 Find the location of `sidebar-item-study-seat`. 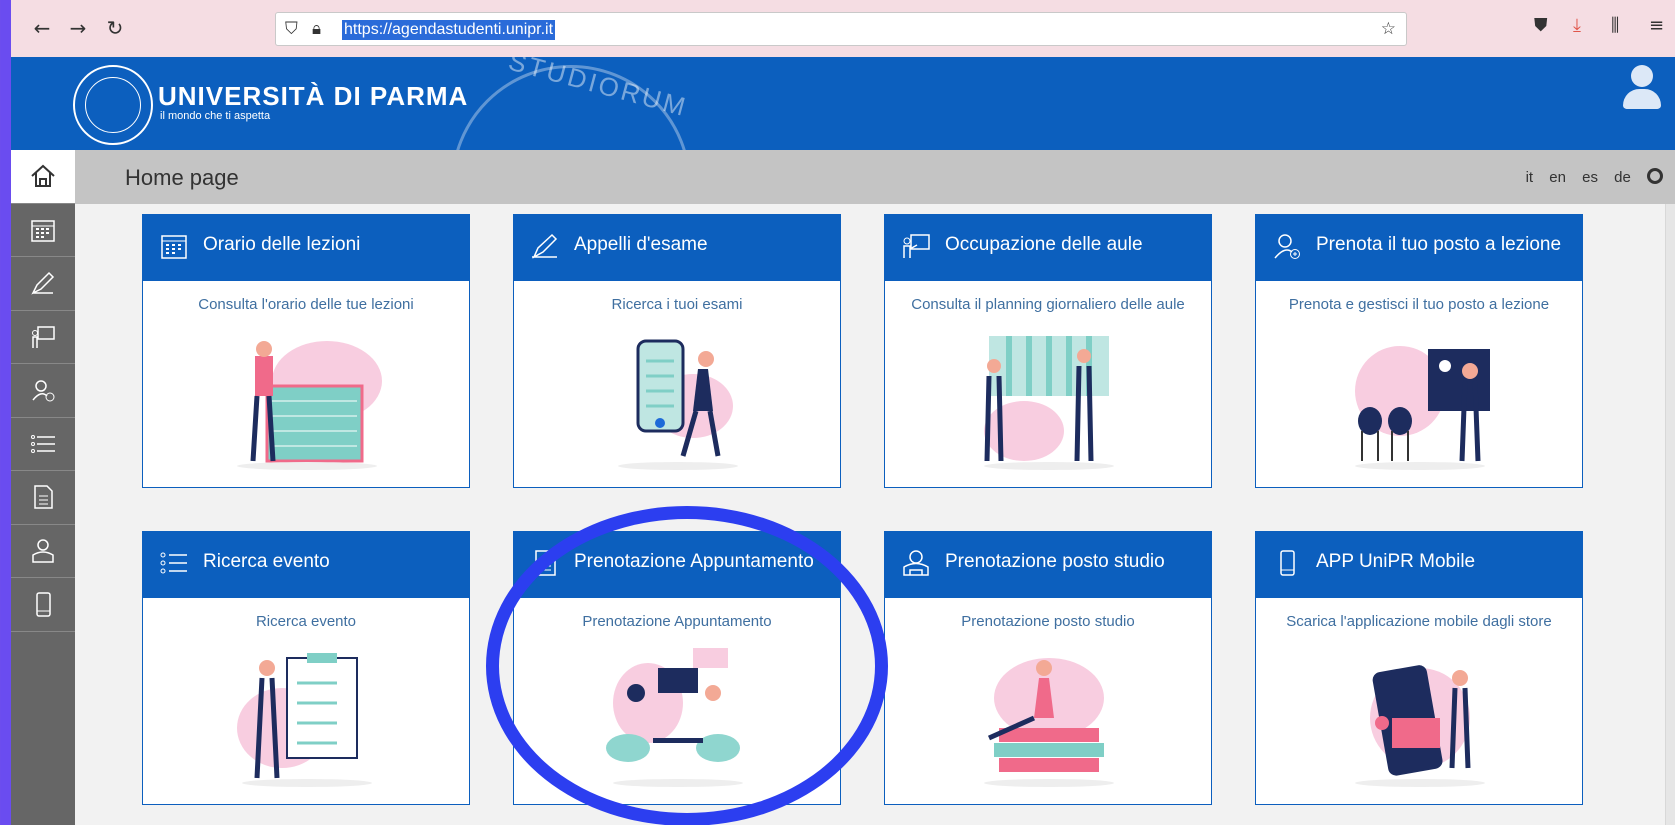

sidebar-item-study-seat is located at coordinates (43, 551).